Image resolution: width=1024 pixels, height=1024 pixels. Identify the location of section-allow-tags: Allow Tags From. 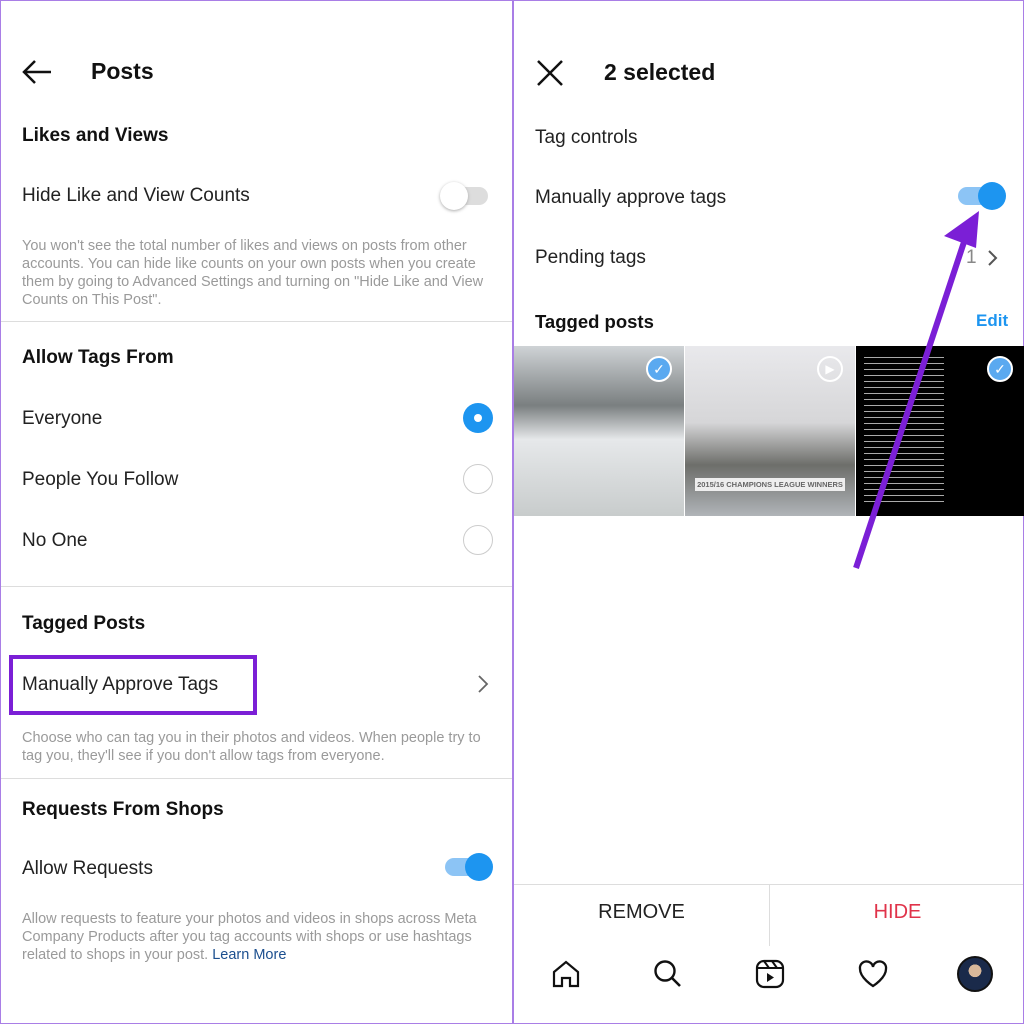
(98, 357).